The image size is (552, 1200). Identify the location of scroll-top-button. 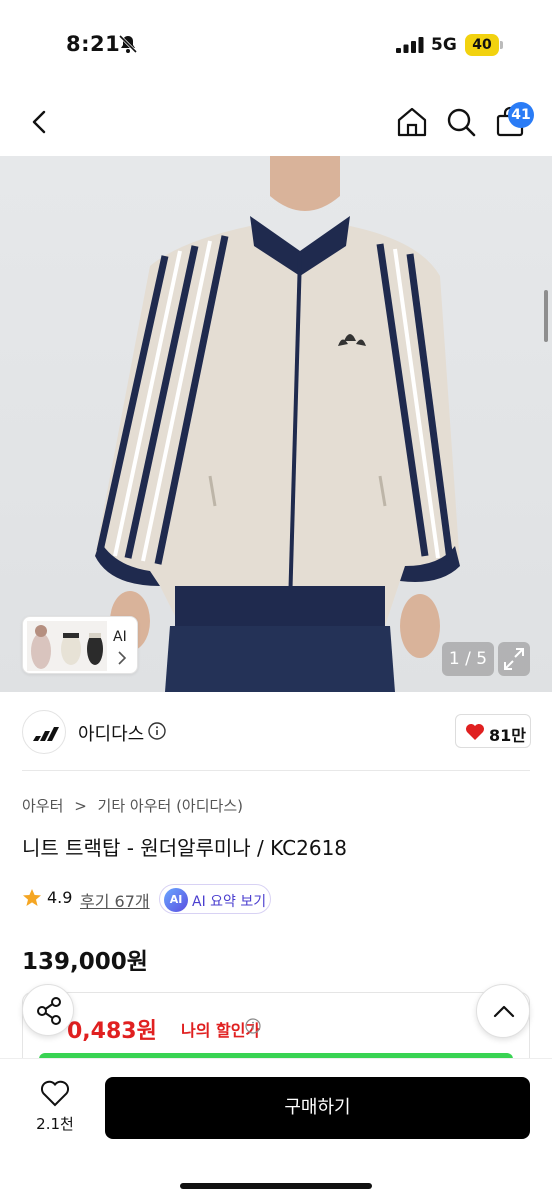
(503, 1011).